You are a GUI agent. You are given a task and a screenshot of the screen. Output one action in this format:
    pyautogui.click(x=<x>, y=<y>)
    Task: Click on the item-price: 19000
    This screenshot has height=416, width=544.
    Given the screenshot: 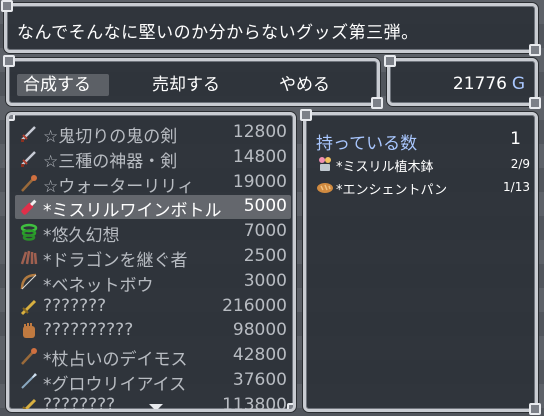 What is the action you would take?
    pyautogui.click(x=259, y=181)
    